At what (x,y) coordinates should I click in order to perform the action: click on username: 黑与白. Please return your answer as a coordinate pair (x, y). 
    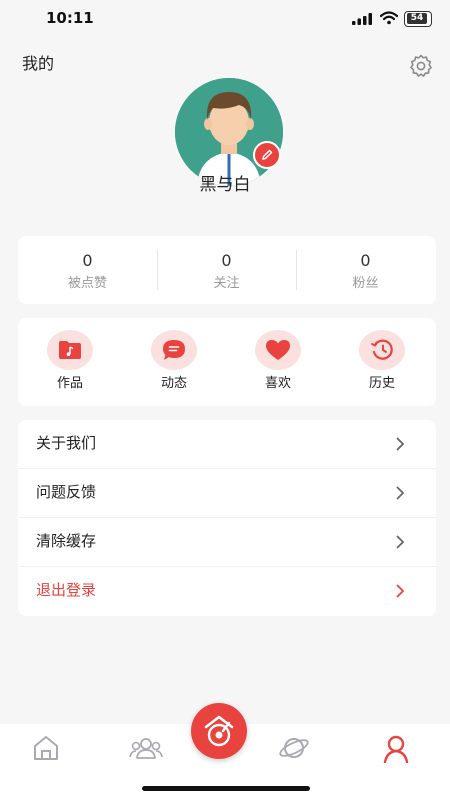
    Looking at the image, I should click on (225, 185).